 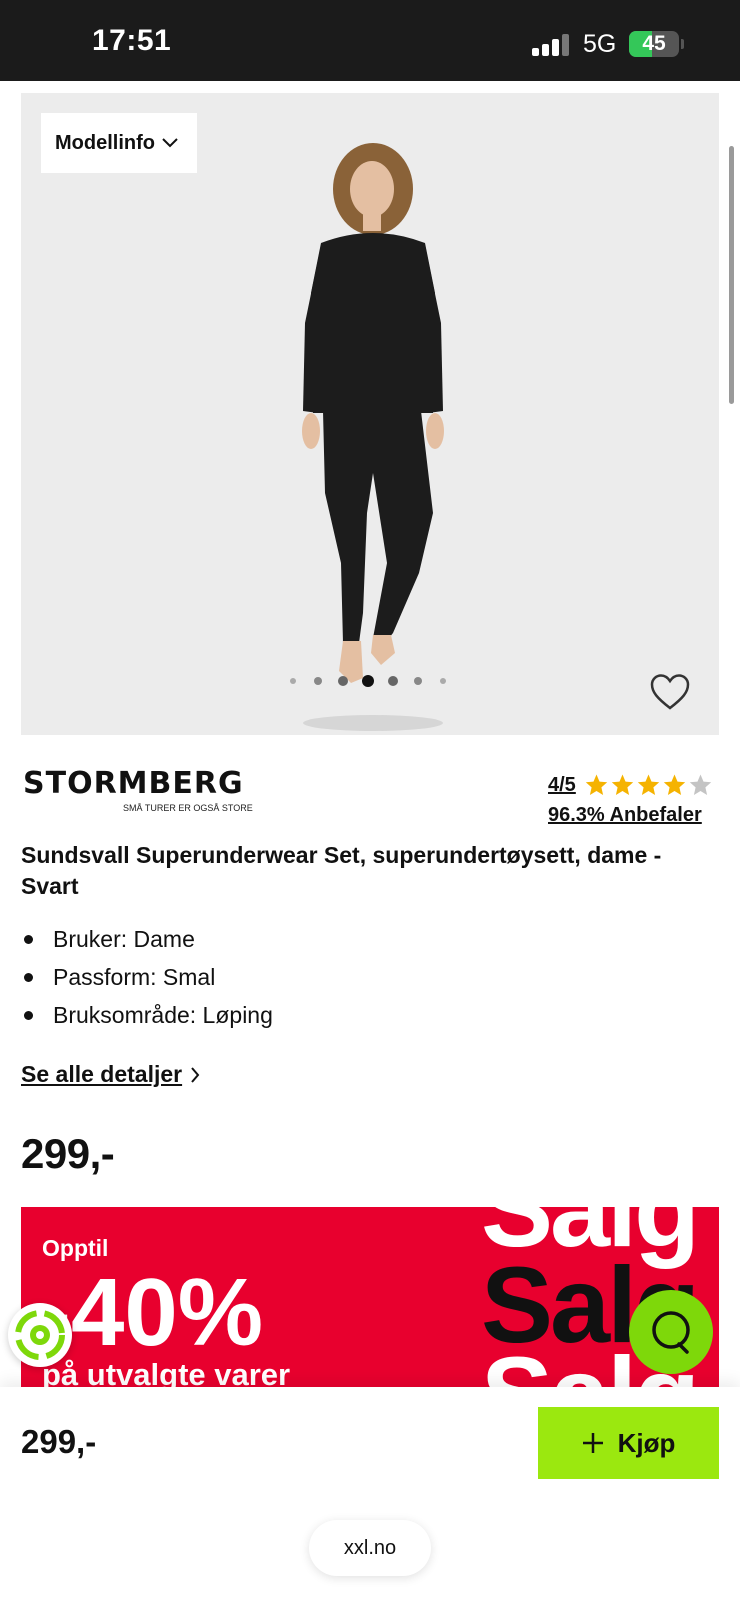 I want to click on status-time: 17:51, so click(x=132, y=40).